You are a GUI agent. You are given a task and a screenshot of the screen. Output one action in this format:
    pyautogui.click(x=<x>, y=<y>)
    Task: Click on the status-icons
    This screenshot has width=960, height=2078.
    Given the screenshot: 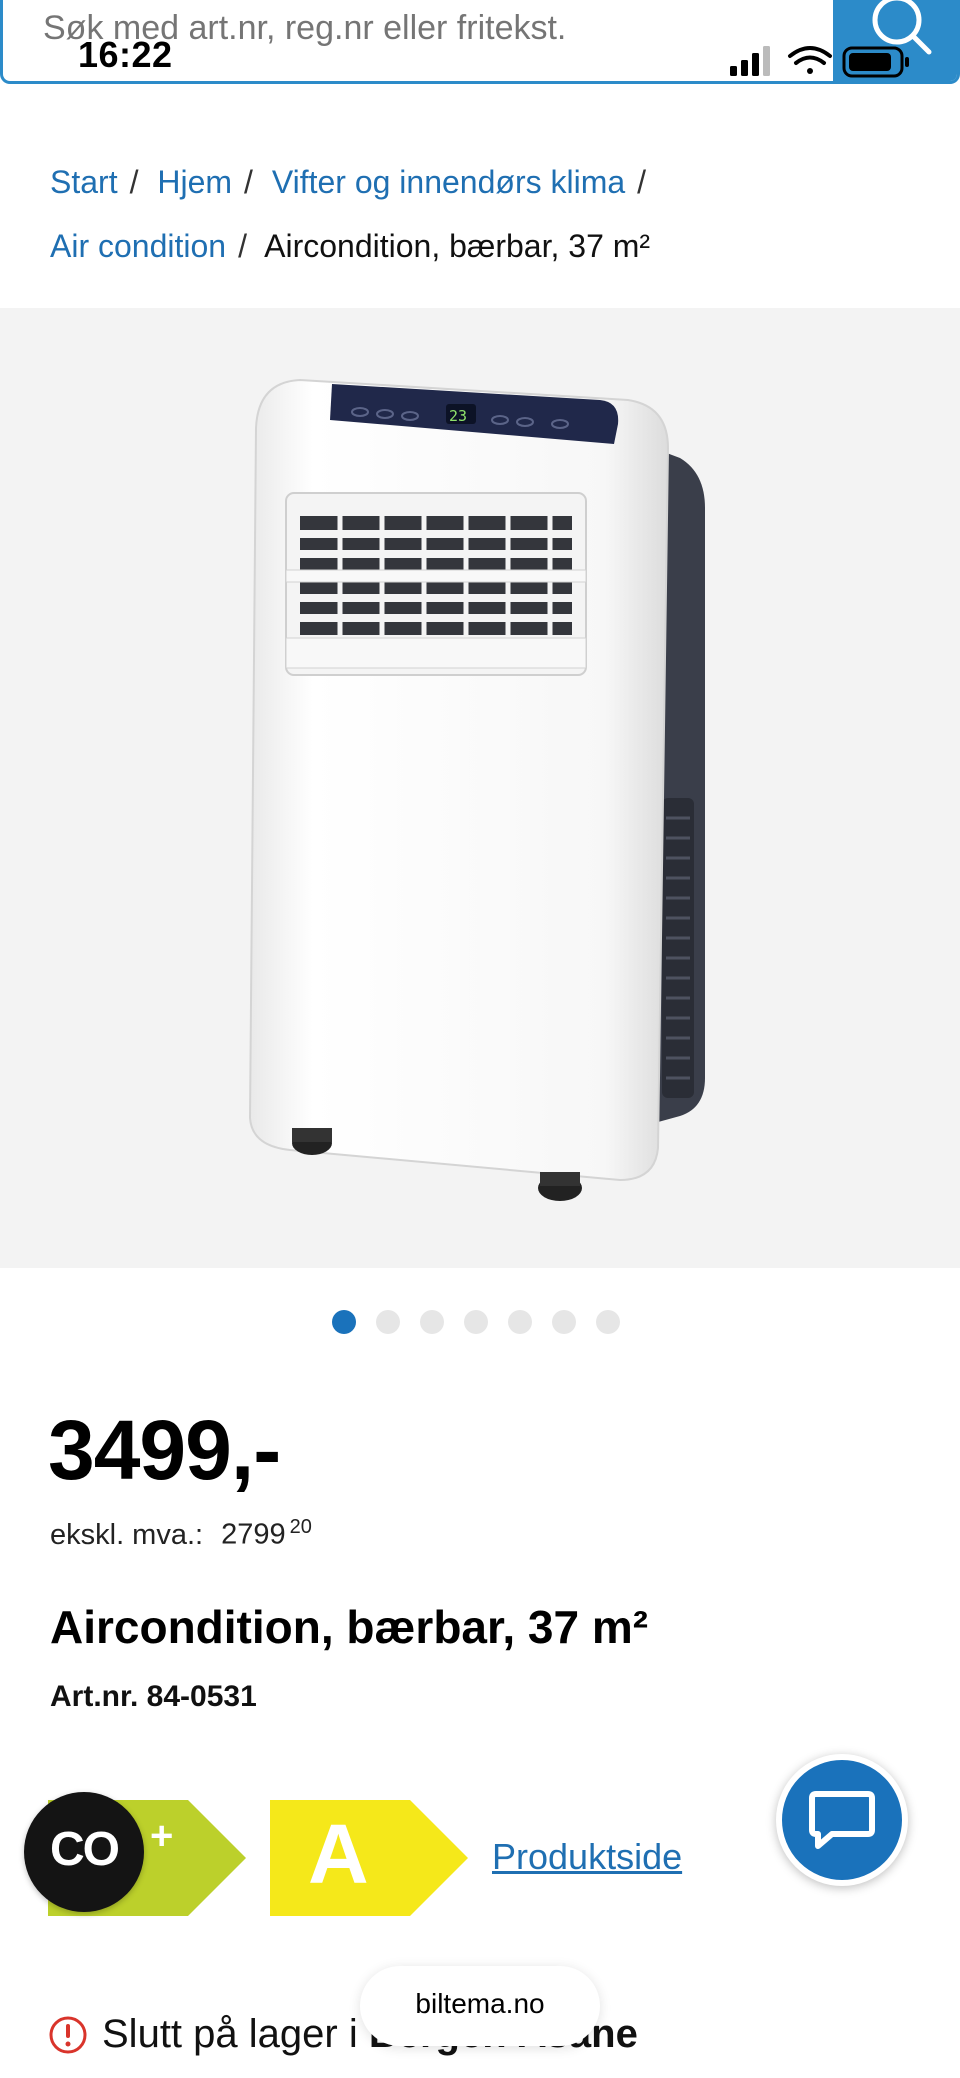 What is the action you would take?
    pyautogui.click(x=819, y=62)
    